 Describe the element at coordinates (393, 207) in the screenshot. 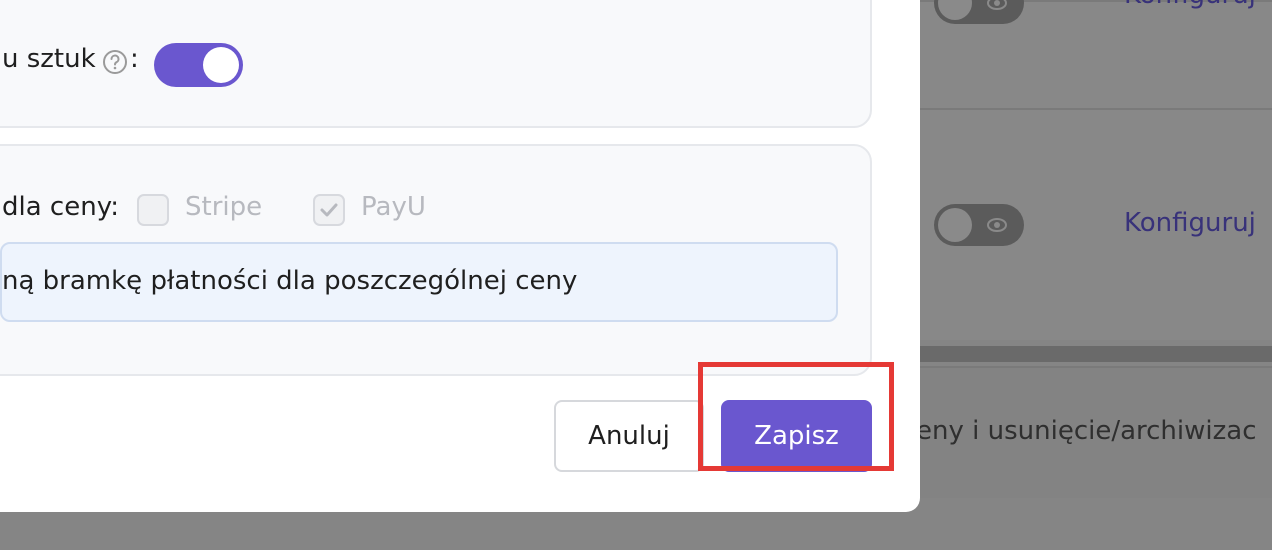

I see `payu-label: PayU` at that location.